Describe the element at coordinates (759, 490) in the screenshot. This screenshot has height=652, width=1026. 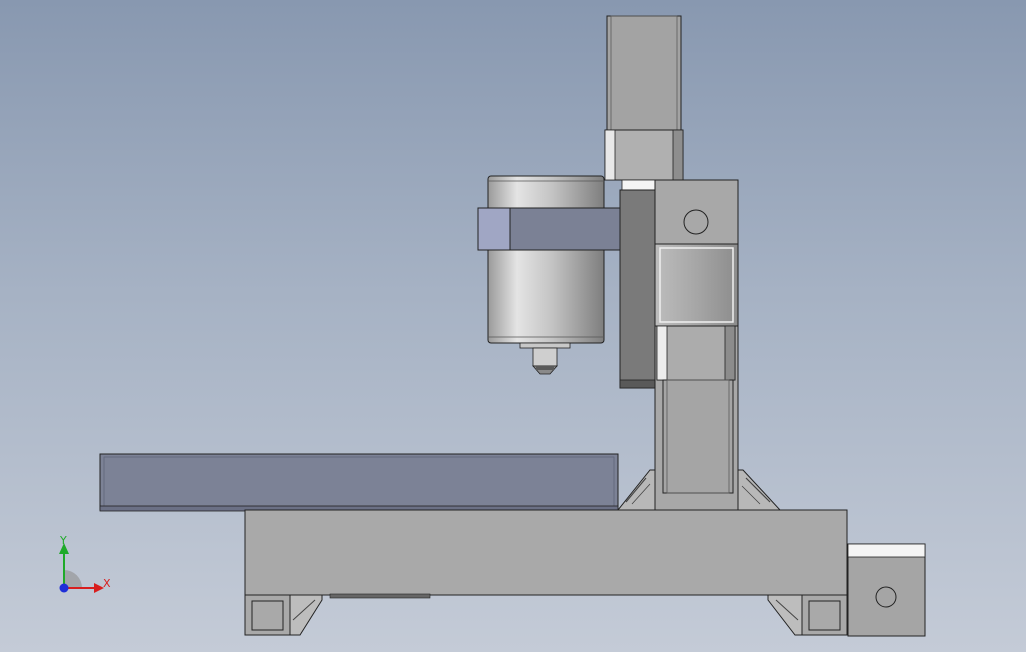
I see `column-gusset-right` at that location.